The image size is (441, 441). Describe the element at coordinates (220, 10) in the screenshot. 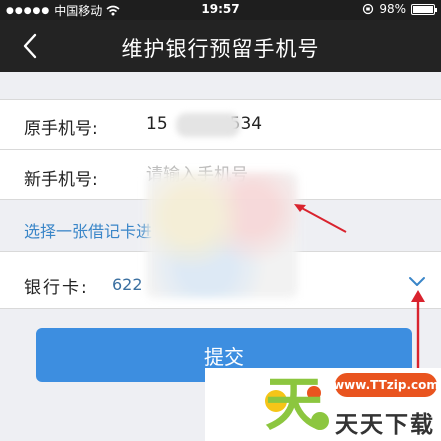

I see `status-bar: ●●●●● 中国移动 19:57 98%` at that location.